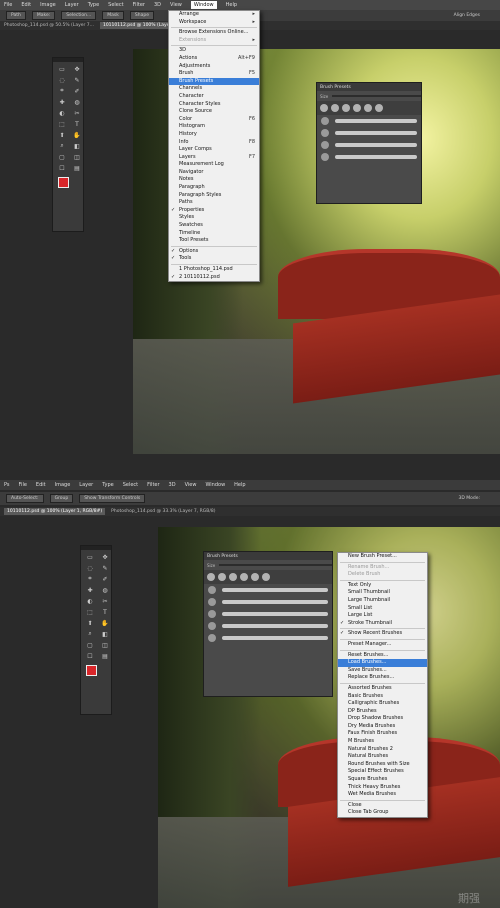 The width and height of the screenshot is (500, 908). Describe the element at coordinates (105, 612) in the screenshot. I see `type-tool-icon: T` at that location.